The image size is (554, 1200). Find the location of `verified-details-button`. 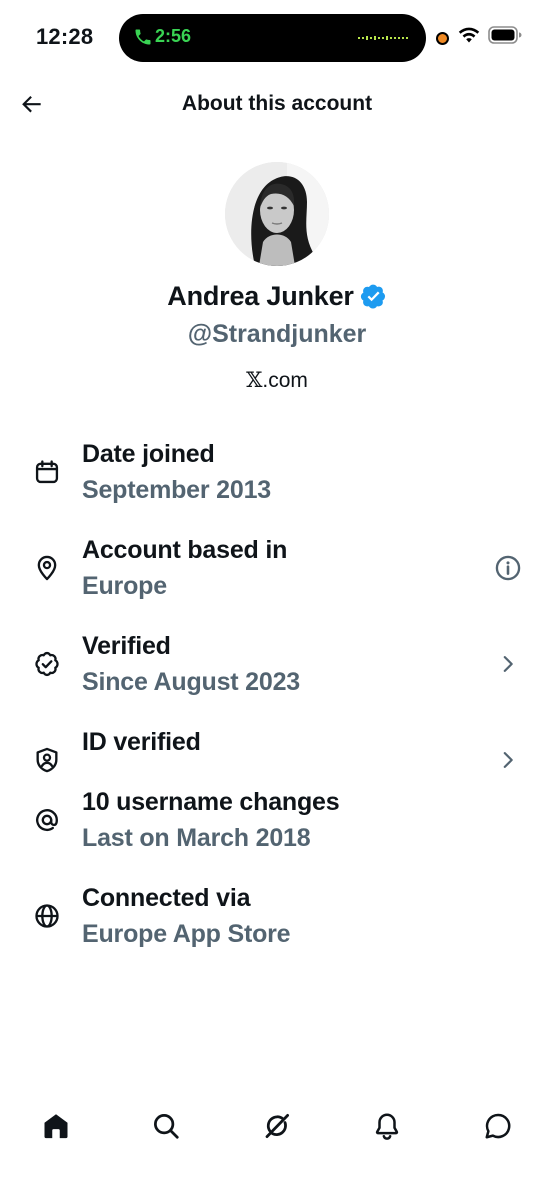

verified-details-button is located at coordinates (508, 664).